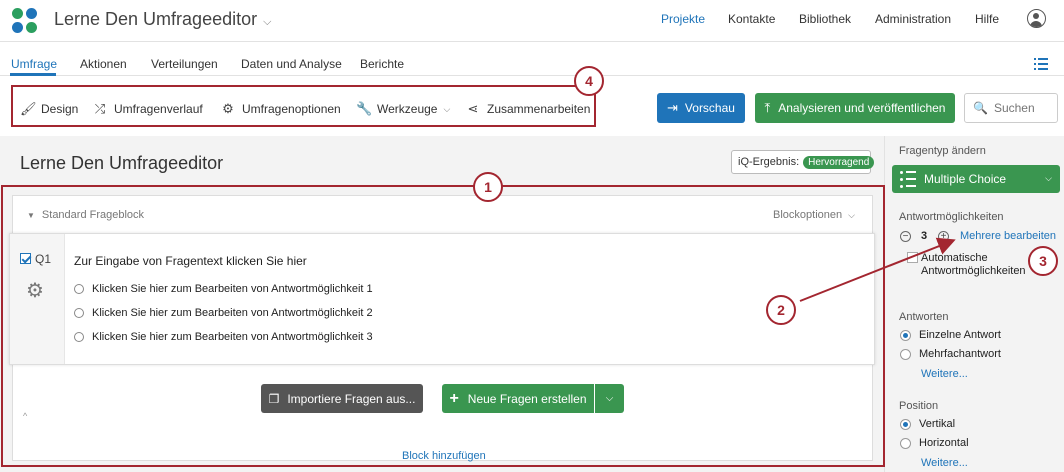  What do you see at coordinates (281, 109) in the screenshot?
I see `survey-options-button: ⚙ Umfragenoptionen` at bounding box center [281, 109].